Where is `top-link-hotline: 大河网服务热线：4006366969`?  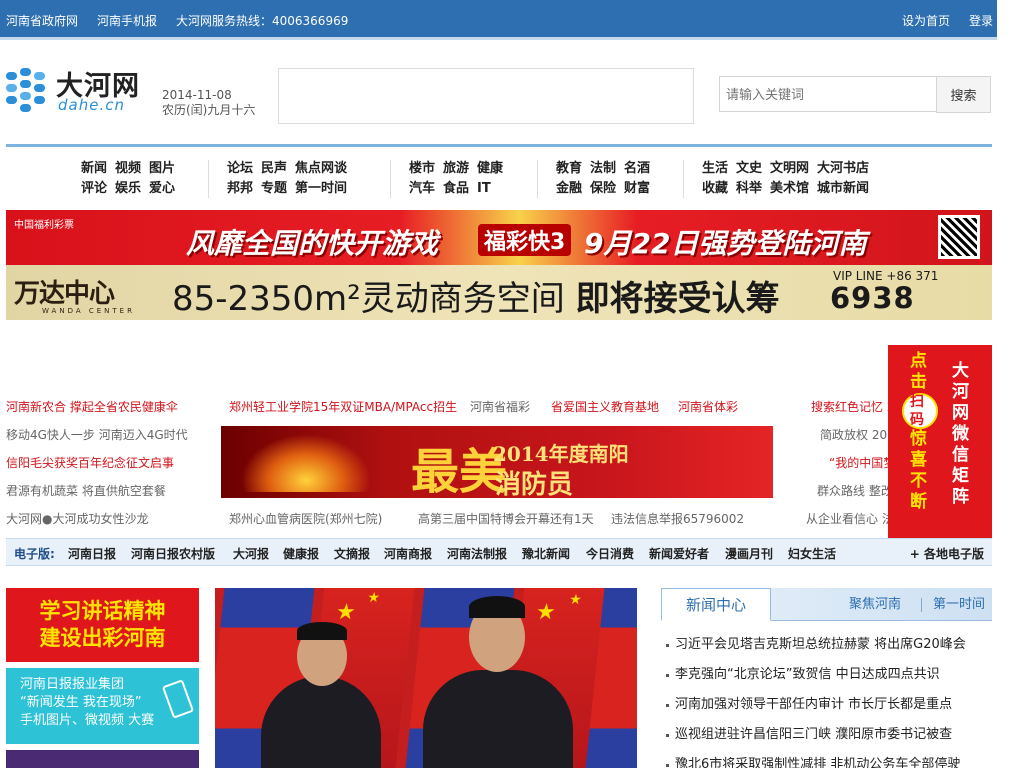
top-link-hotline: 大河网服务热线：4006366969 is located at coordinates (262, 20).